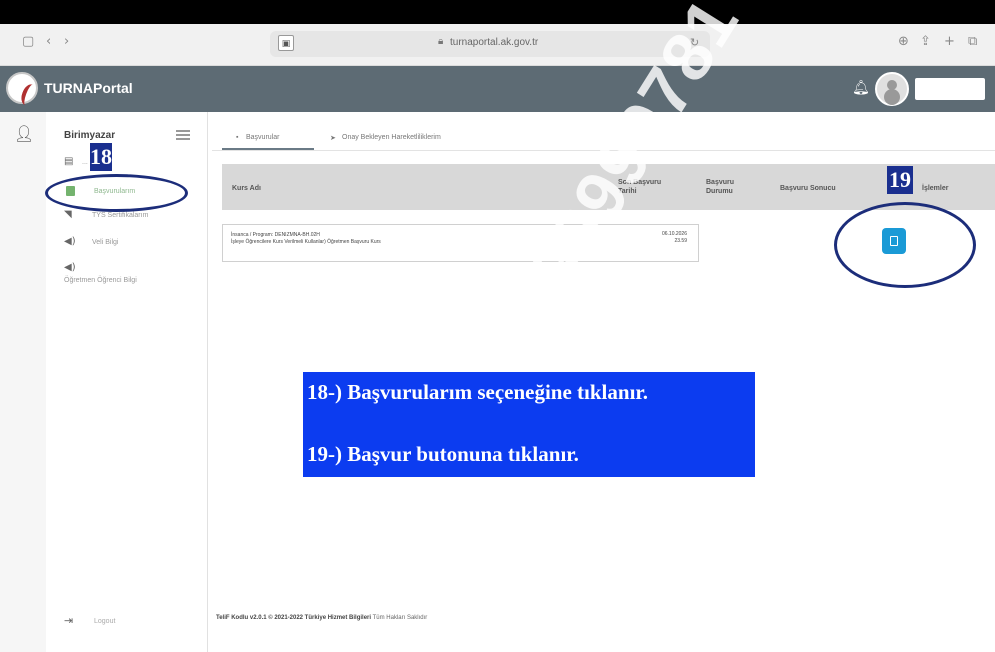 Image resolution: width=995 pixels, height=652 pixels. I want to click on share-icon: ⇪, so click(925, 41).